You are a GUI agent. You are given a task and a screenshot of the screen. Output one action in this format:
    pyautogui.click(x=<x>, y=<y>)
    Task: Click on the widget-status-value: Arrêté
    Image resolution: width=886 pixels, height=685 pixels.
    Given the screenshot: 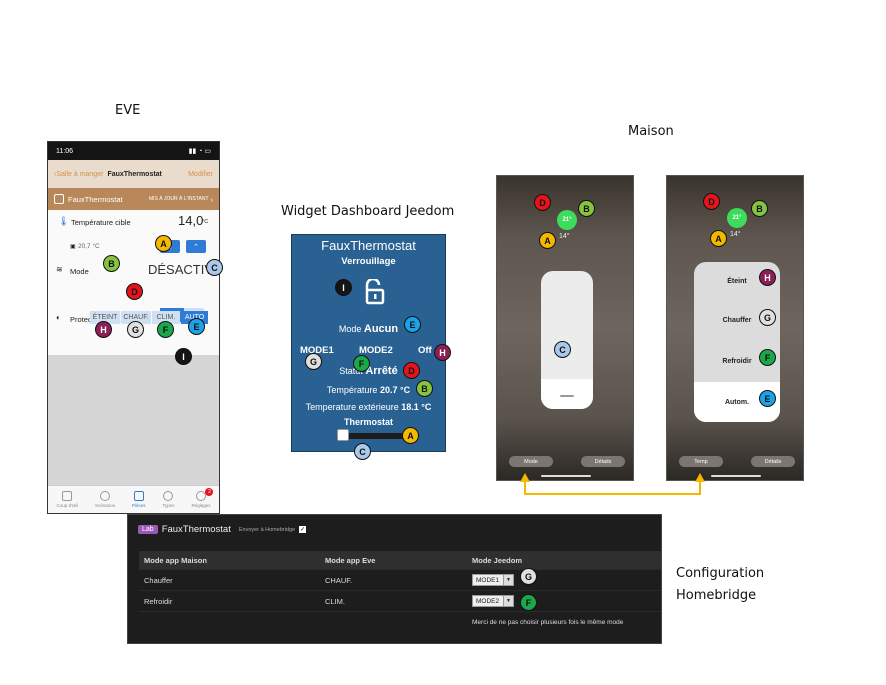 What is the action you would take?
    pyautogui.click(x=381, y=371)
    